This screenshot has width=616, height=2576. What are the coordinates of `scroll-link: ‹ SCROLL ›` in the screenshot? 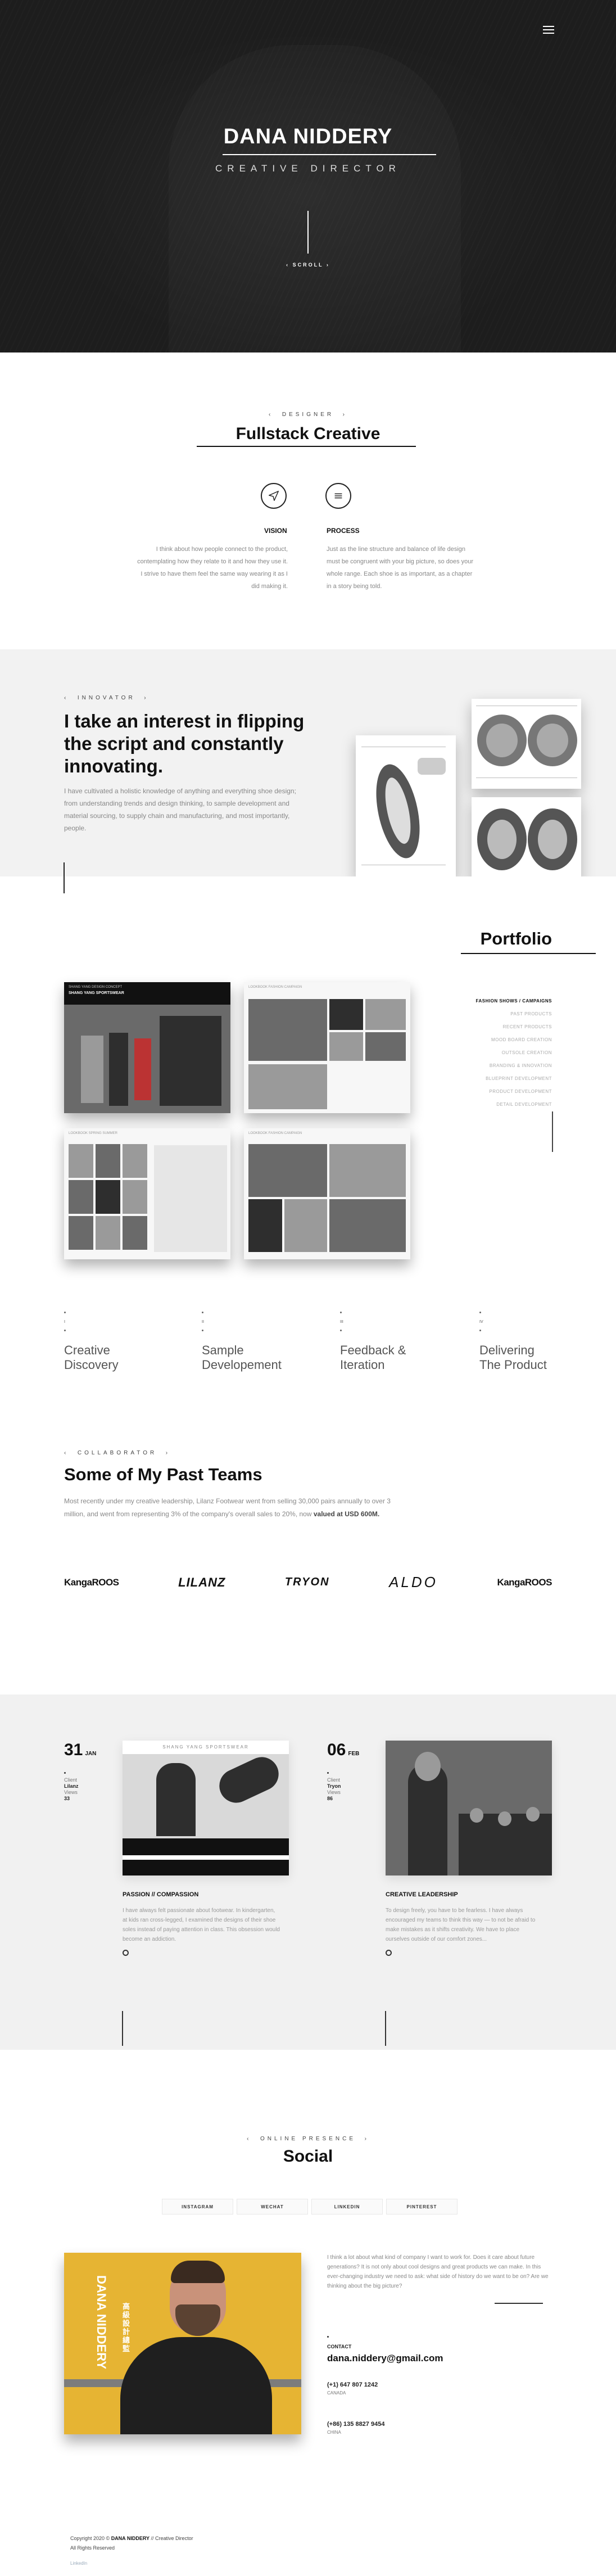 It's located at (308, 265).